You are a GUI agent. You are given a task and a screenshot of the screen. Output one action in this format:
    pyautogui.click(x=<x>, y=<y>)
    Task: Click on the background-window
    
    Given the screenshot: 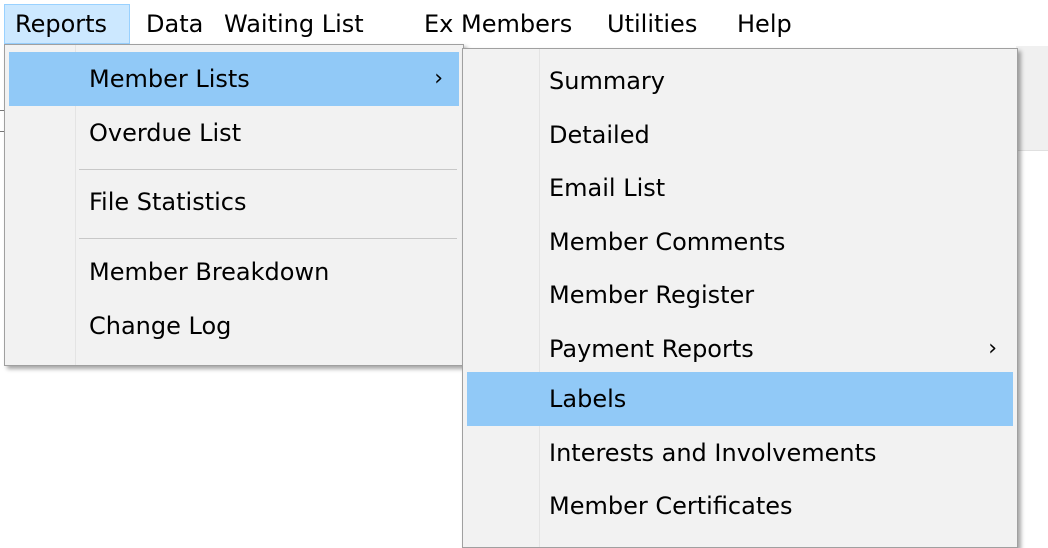 What is the action you would take?
    pyautogui.click(x=1032, y=98)
    